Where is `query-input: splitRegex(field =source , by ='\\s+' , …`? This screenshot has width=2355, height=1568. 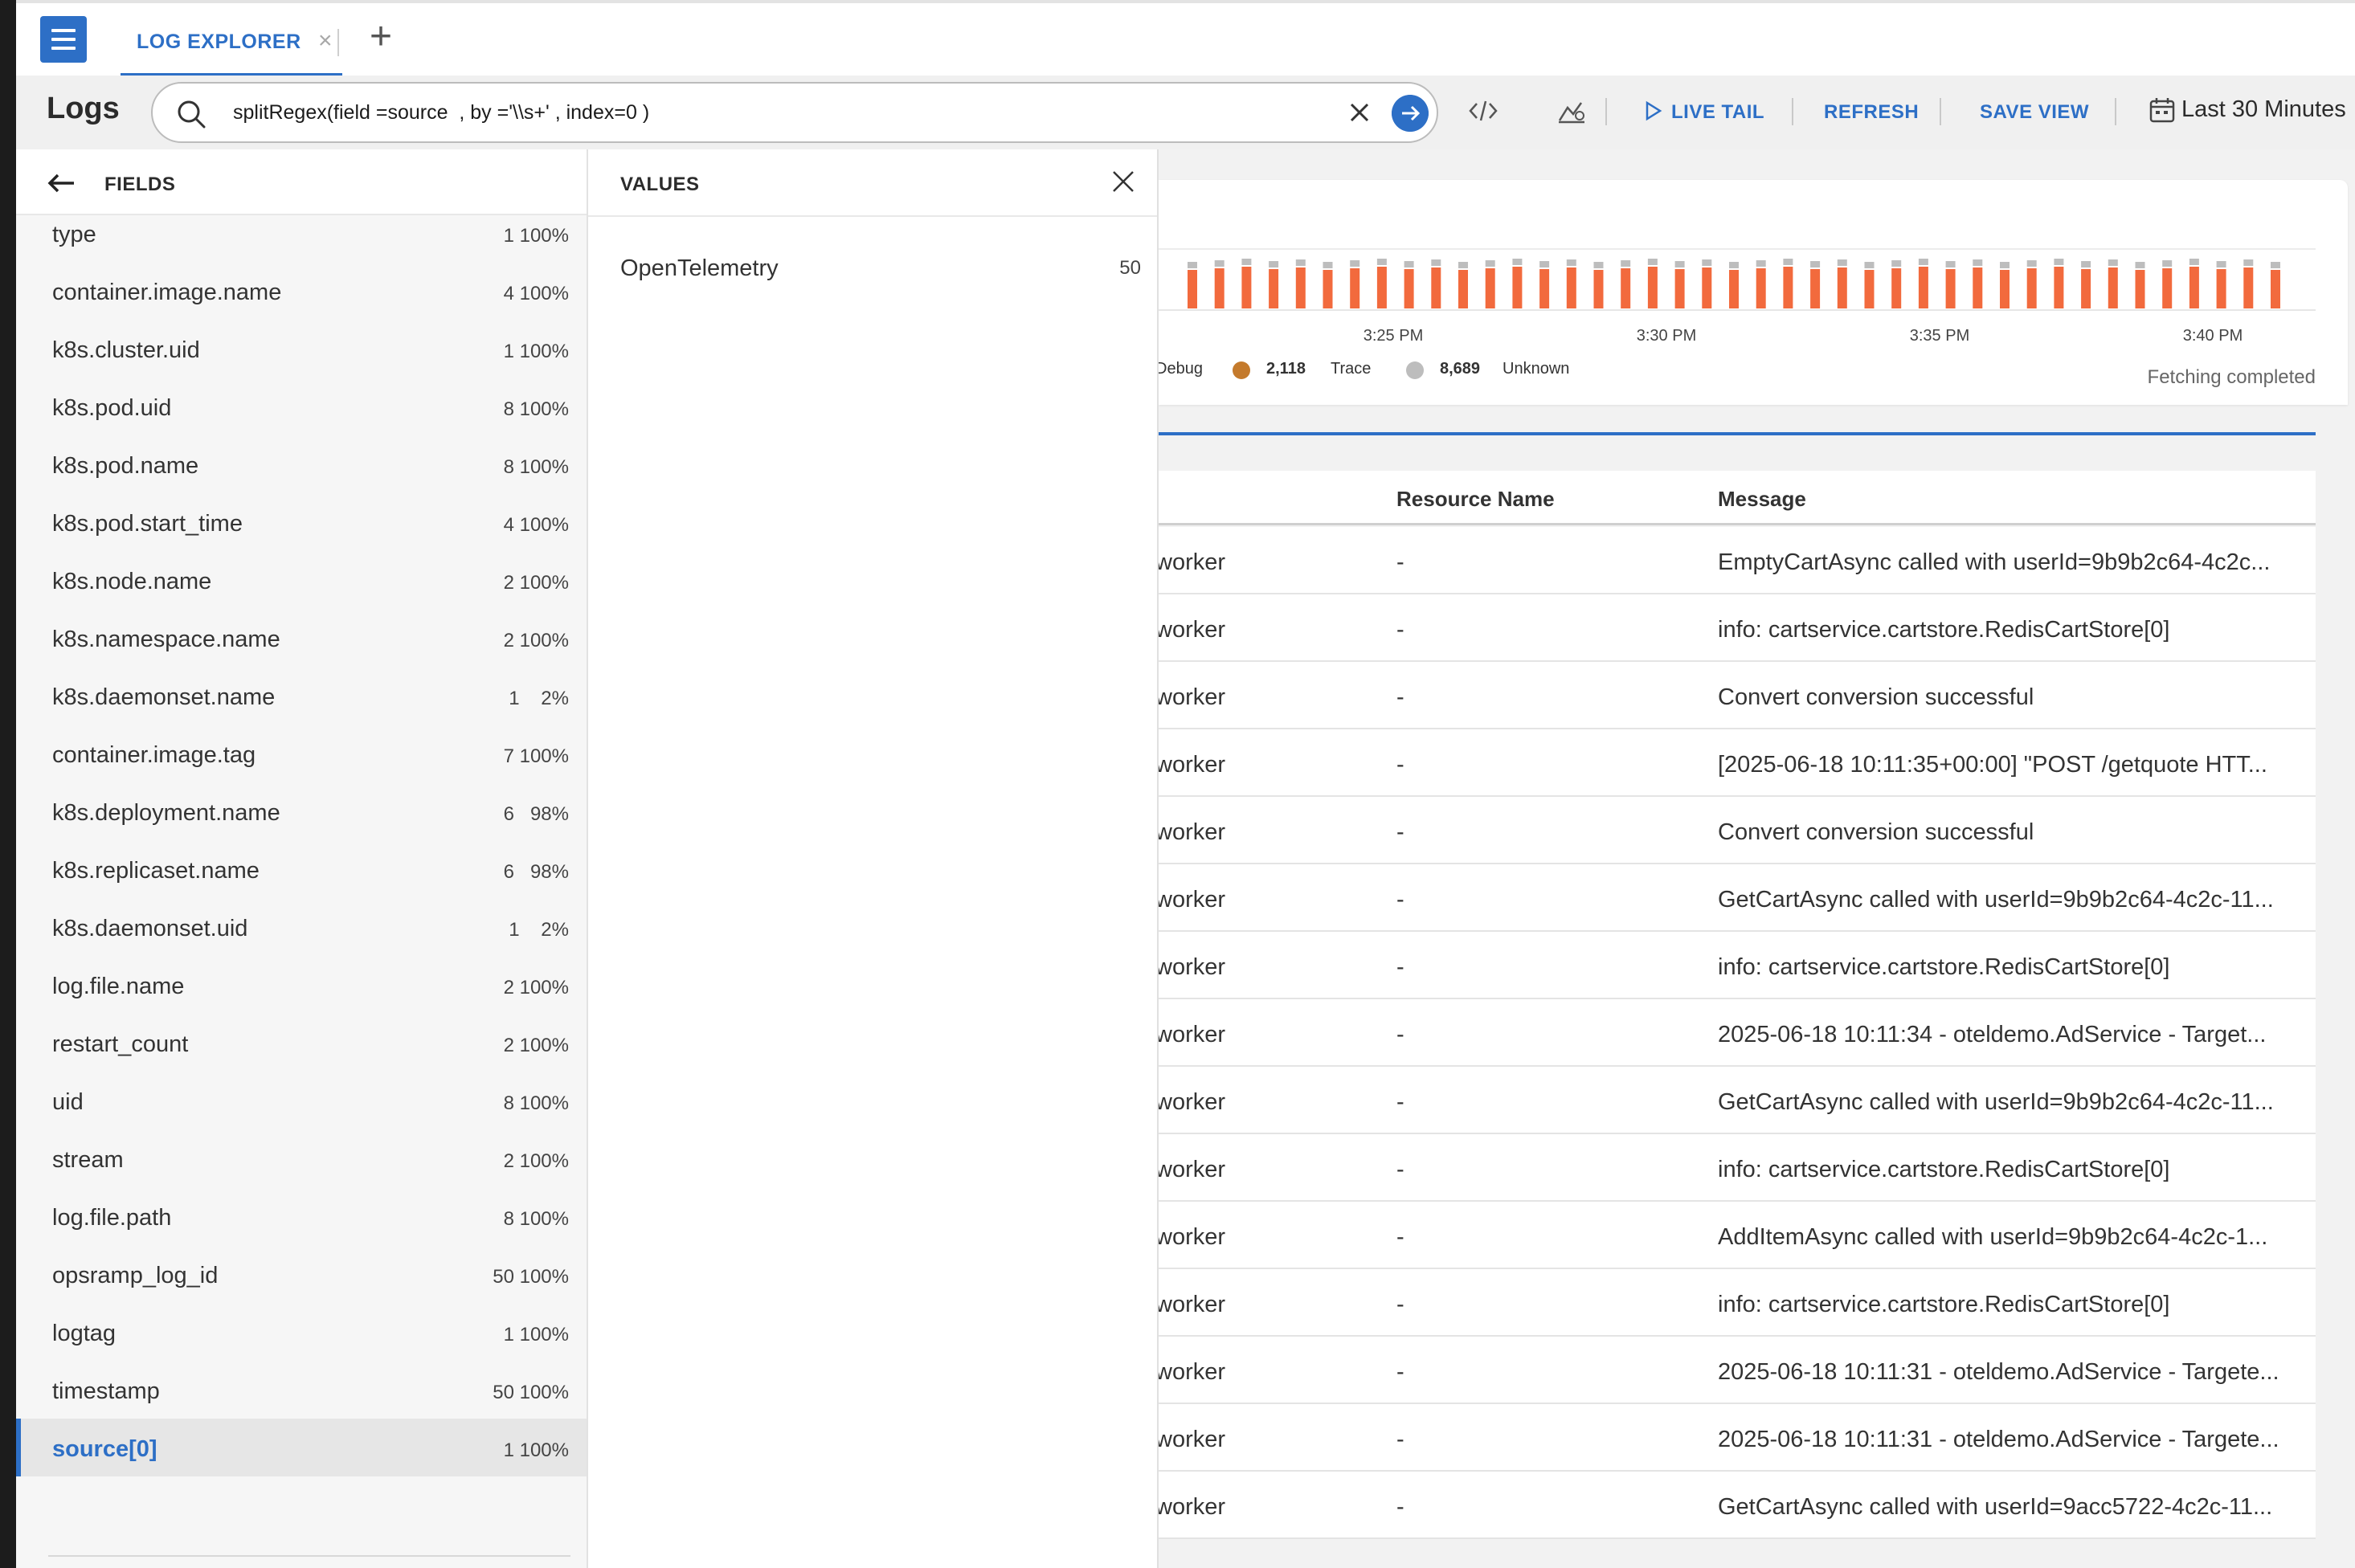
query-input: splitRegex(field =source , by ='\\s+' , … is located at coordinates (441, 113).